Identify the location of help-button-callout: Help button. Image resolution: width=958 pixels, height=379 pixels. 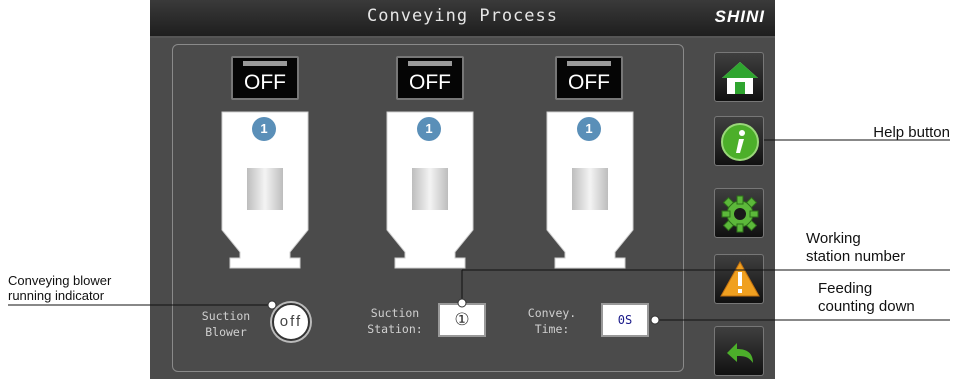
(911, 132).